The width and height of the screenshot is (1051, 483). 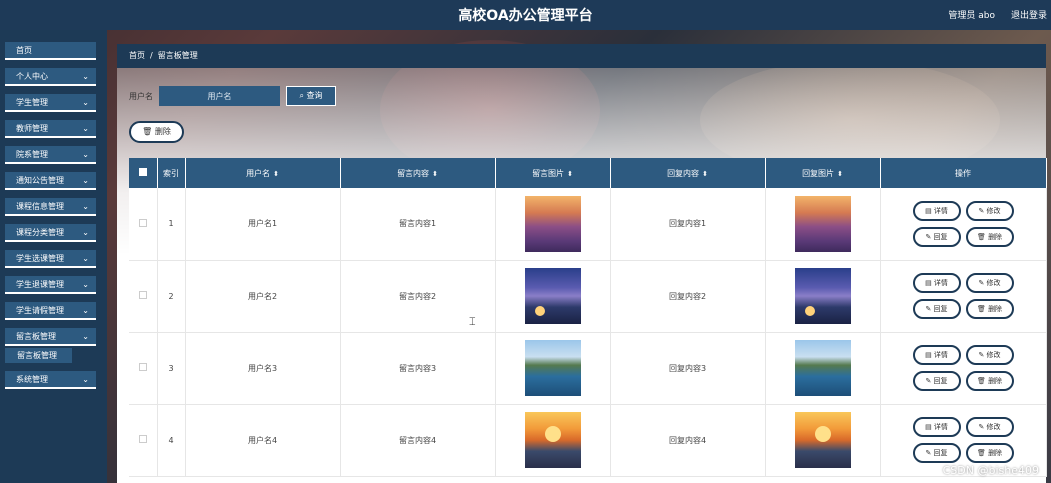 What do you see at coordinates (50, 311) in the screenshot?
I see `sidebar-item-leave-management: 学生请假管理 ⌄` at bounding box center [50, 311].